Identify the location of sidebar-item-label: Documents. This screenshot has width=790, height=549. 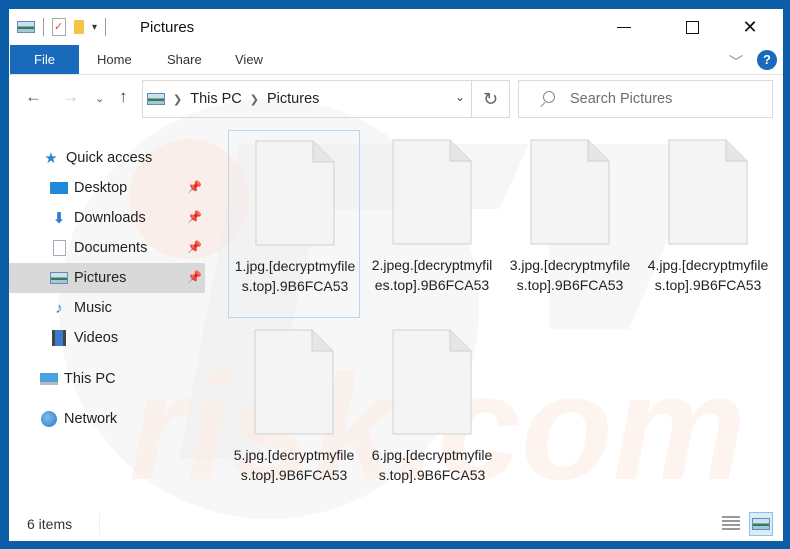
(111, 248).